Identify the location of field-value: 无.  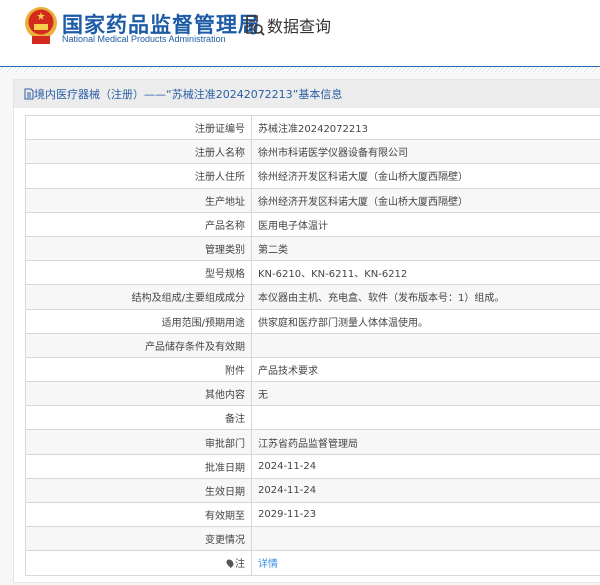
(425, 394).